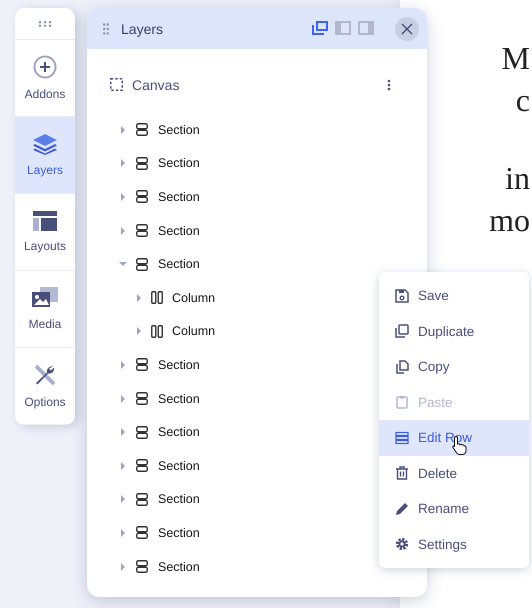  Describe the element at coordinates (517, 178) in the screenshot. I see `page-text: in` at that location.